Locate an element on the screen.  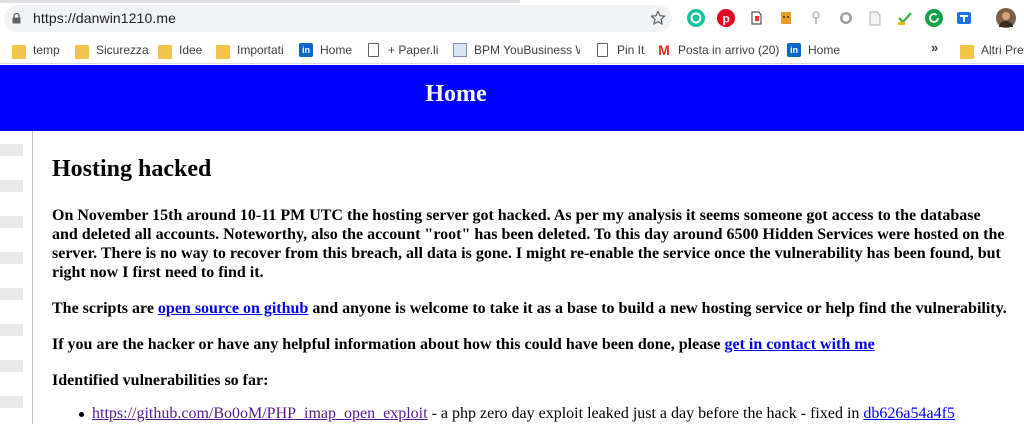
url-text: https://danwin1210.me is located at coordinates (104, 18).